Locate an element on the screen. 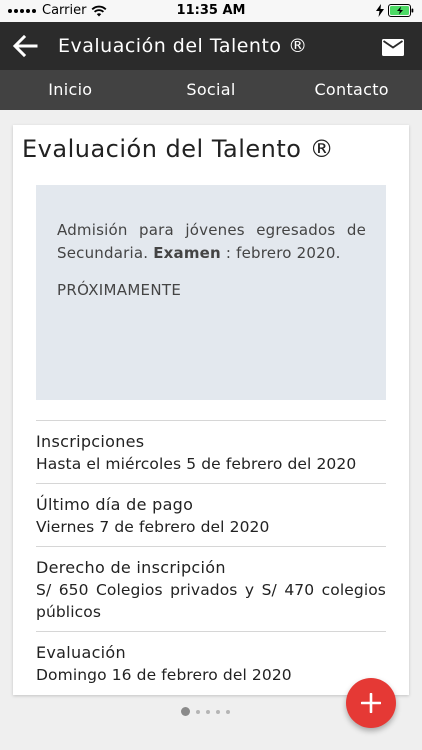 The width and height of the screenshot is (422, 750). battery-icon is located at coordinates (401, 10).